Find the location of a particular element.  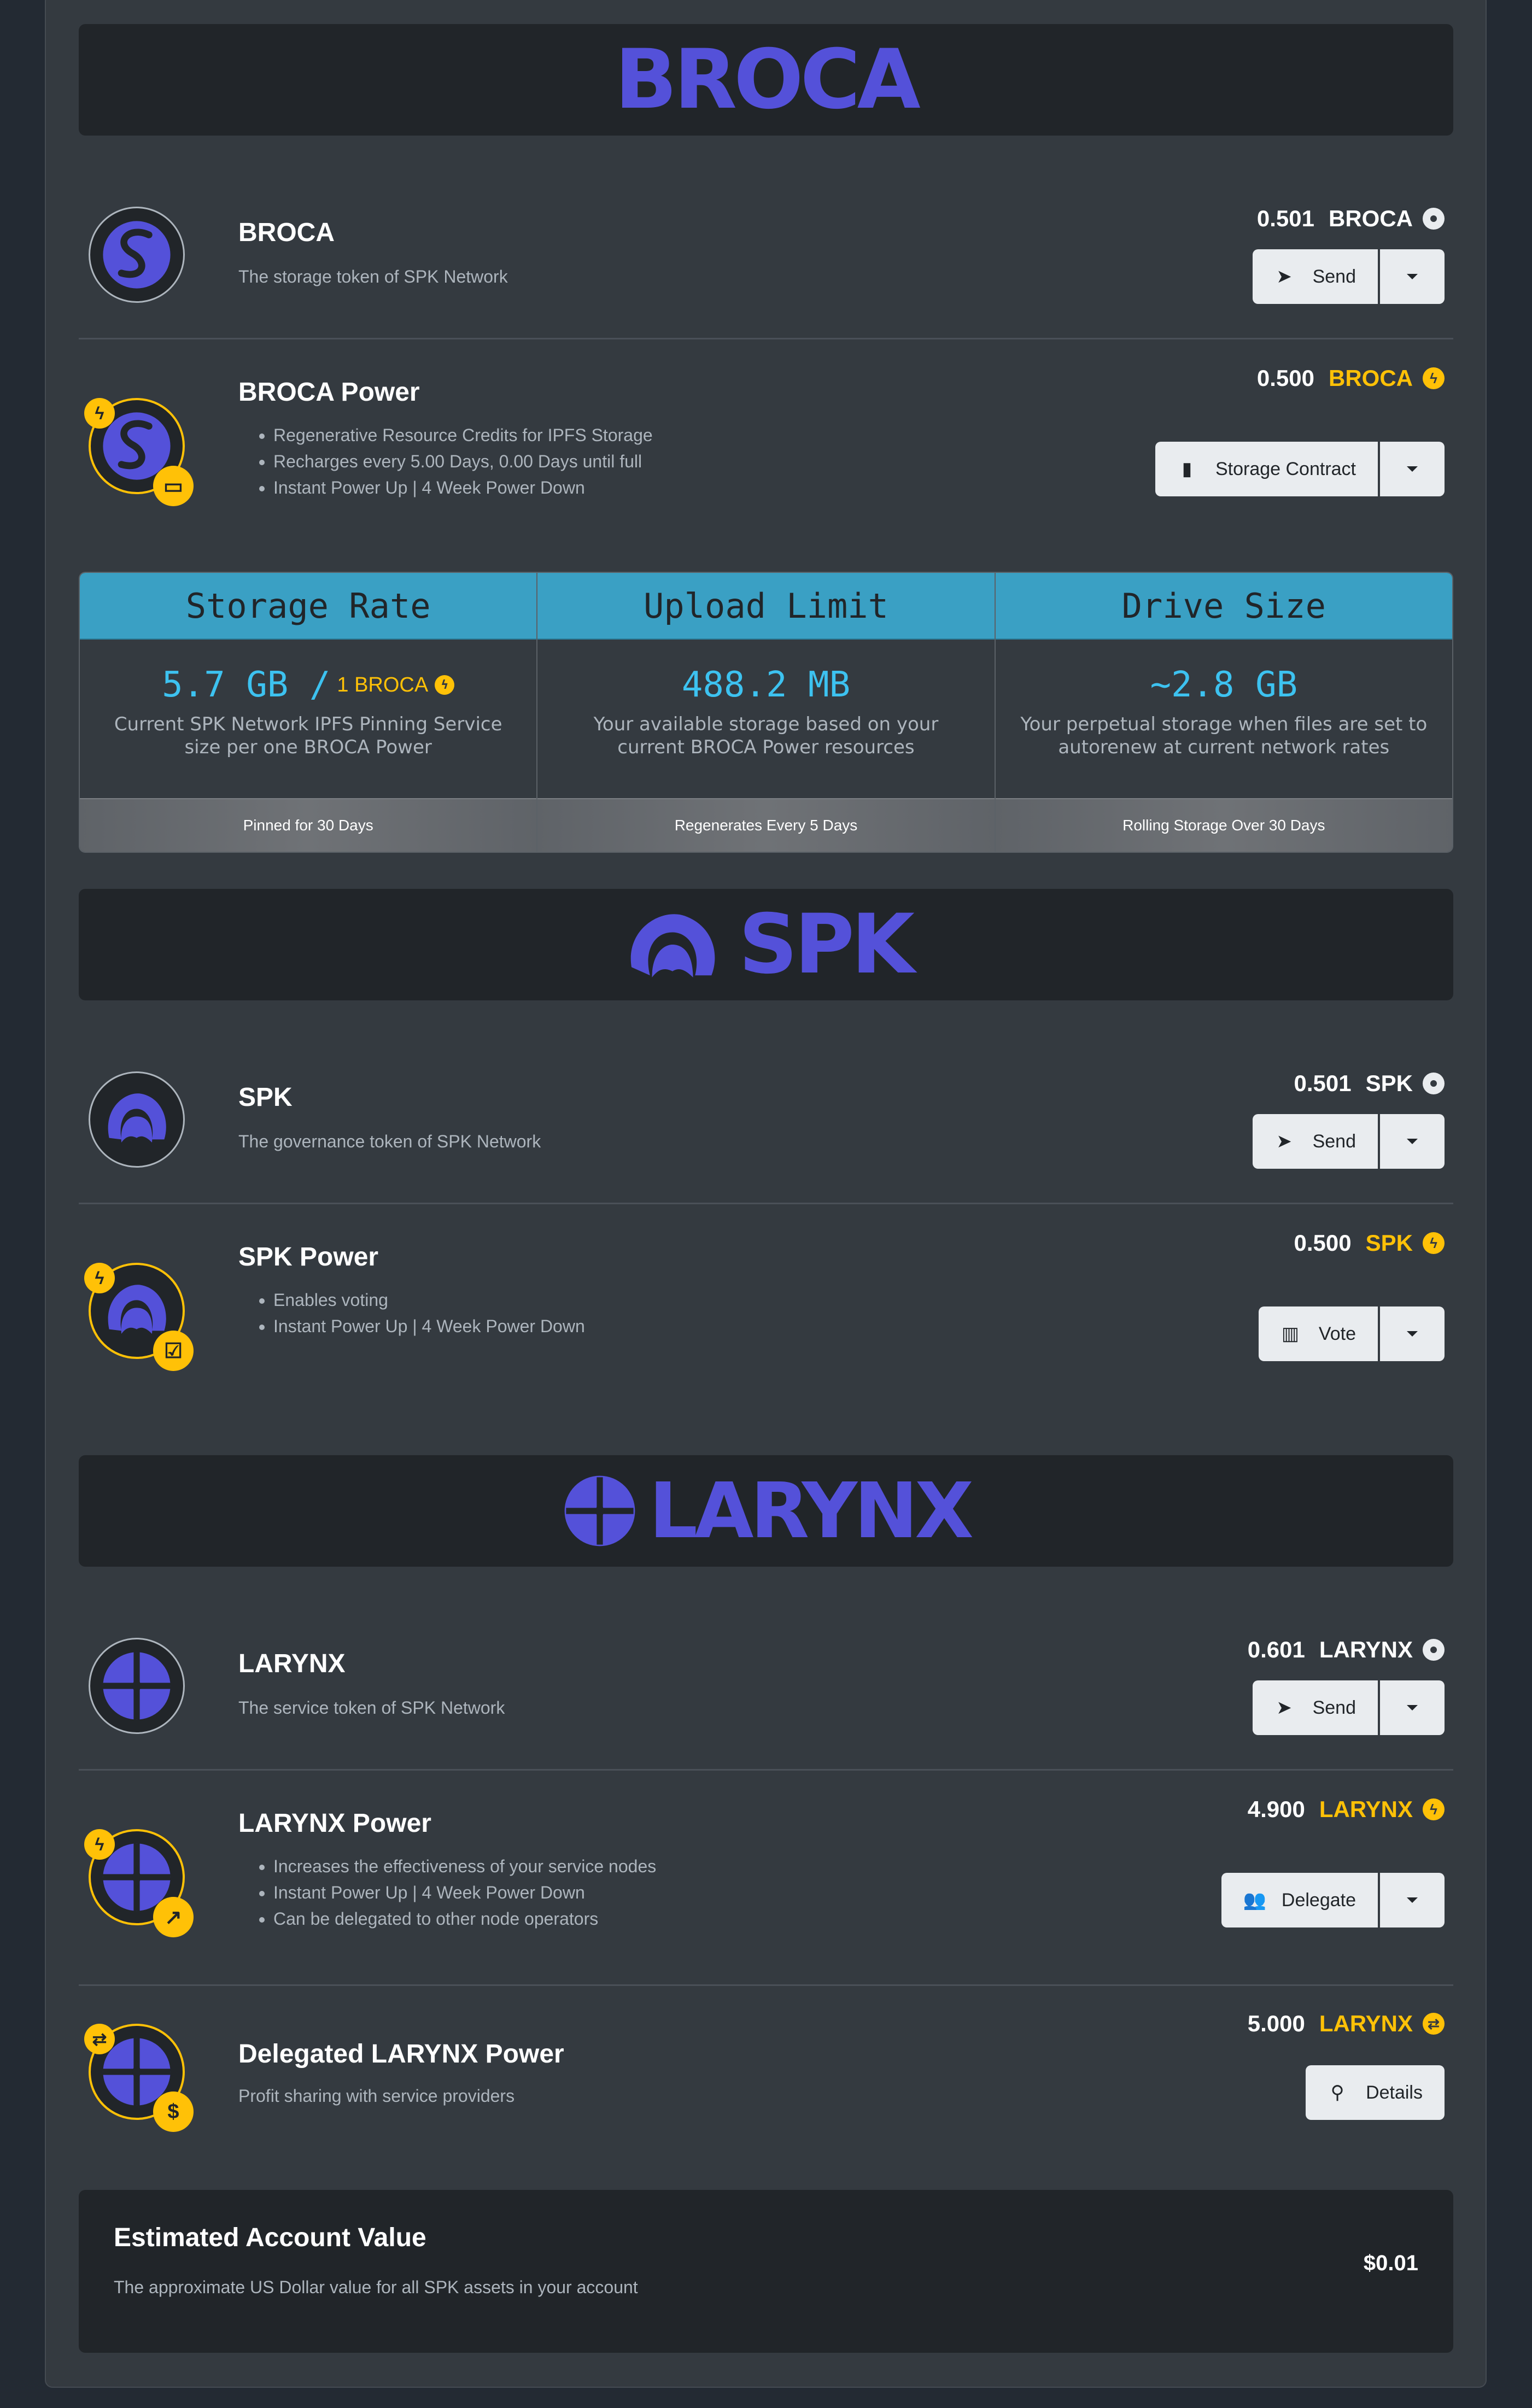

spk-dropdown-button is located at coordinates (1412, 1141).